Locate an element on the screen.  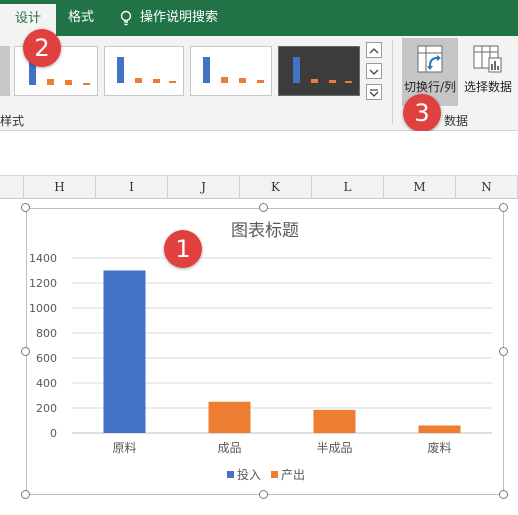
column-header: K is located at coordinates (276, 187).